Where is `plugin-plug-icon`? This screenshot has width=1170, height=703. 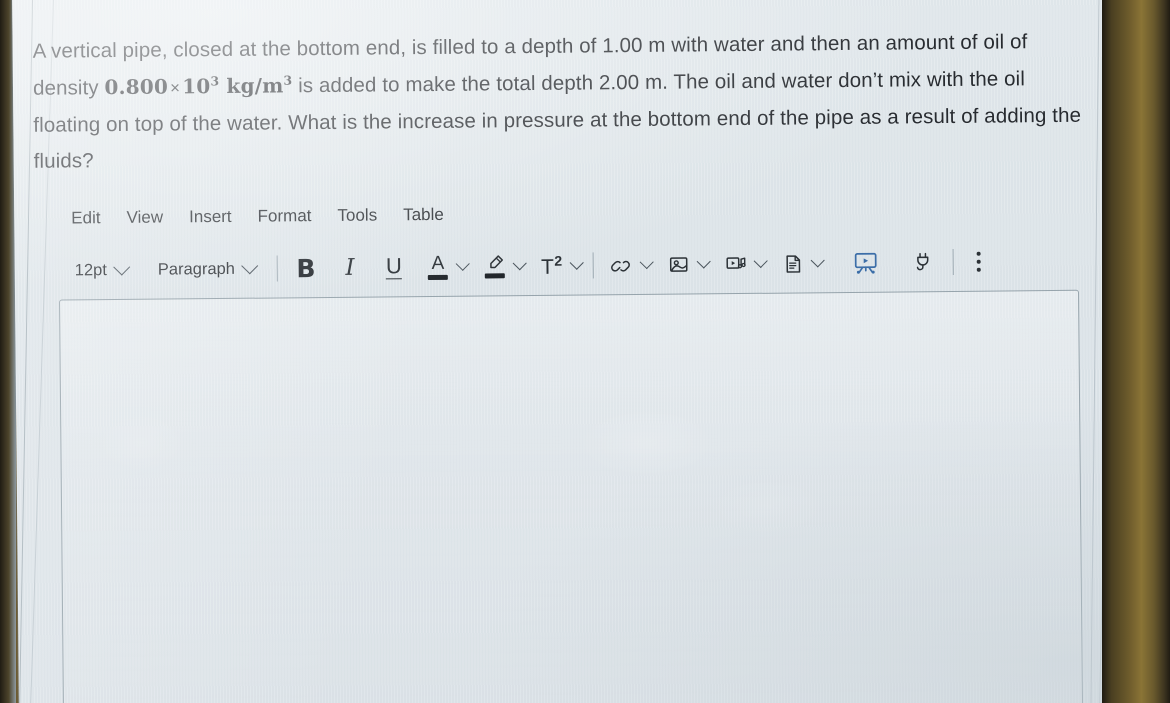 plugin-plug-icon is located at coordinates (922, 261).